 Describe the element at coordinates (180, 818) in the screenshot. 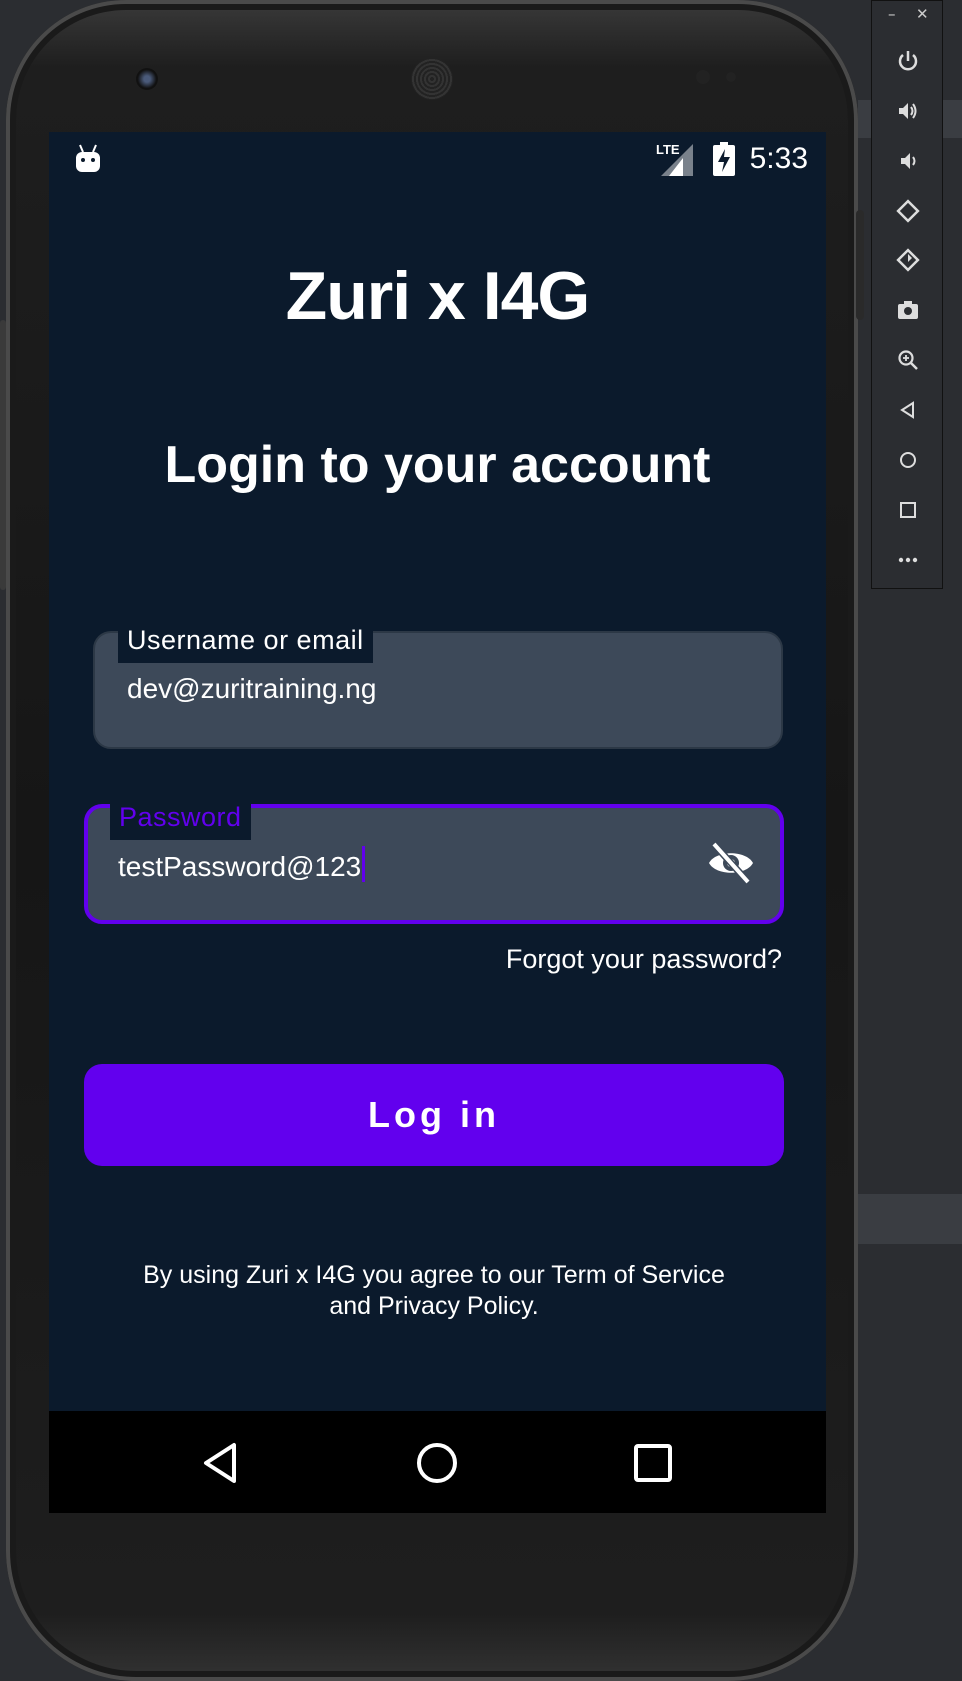

I see `password-label: Password` at that location.